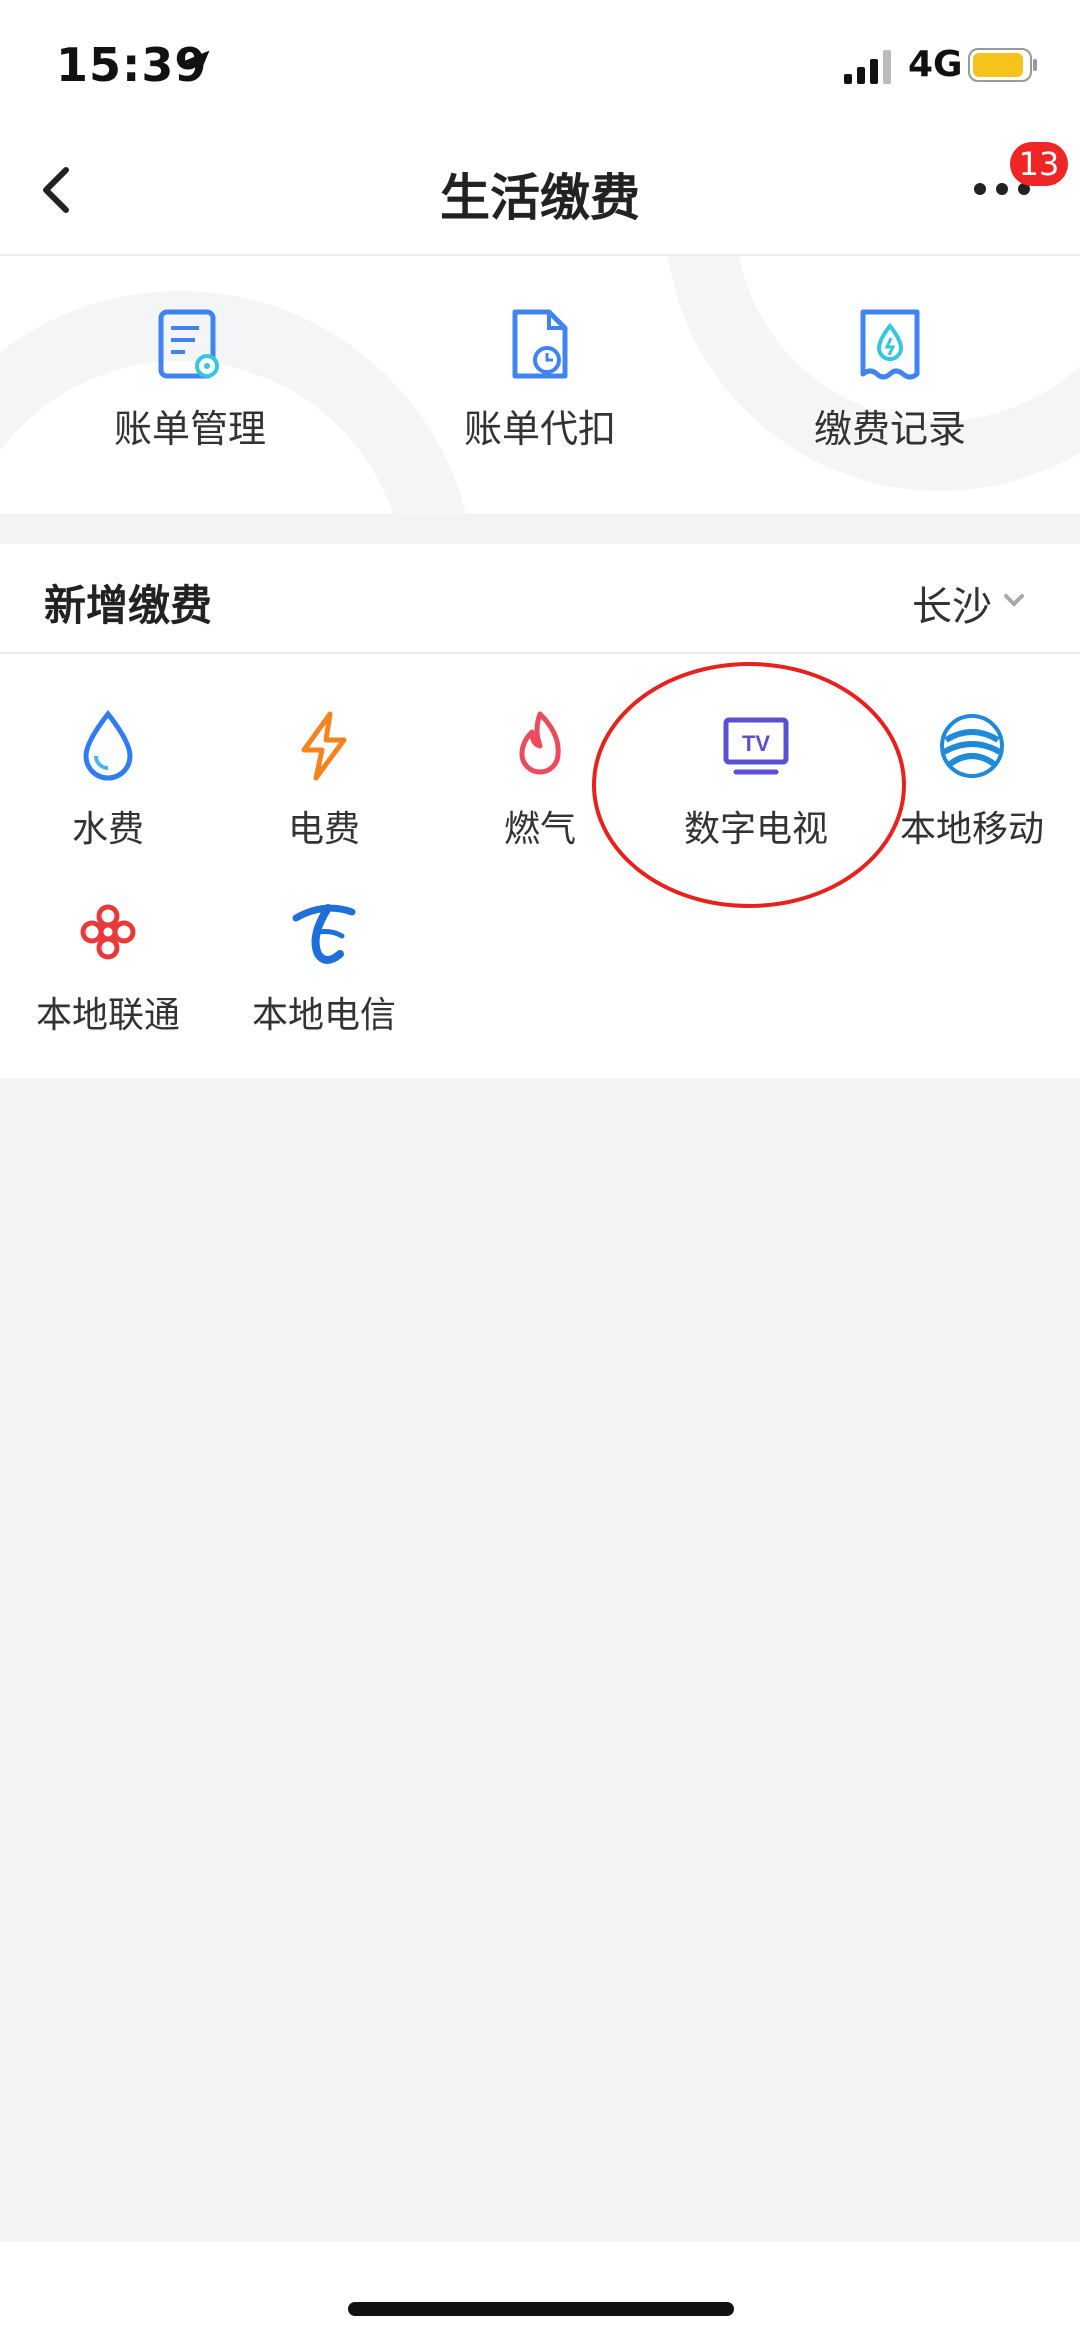 Image resolution: width=1080 pixels, height=2339 pixels. I want to click on payment-records-label: 缴费记录, so click(889, 429).